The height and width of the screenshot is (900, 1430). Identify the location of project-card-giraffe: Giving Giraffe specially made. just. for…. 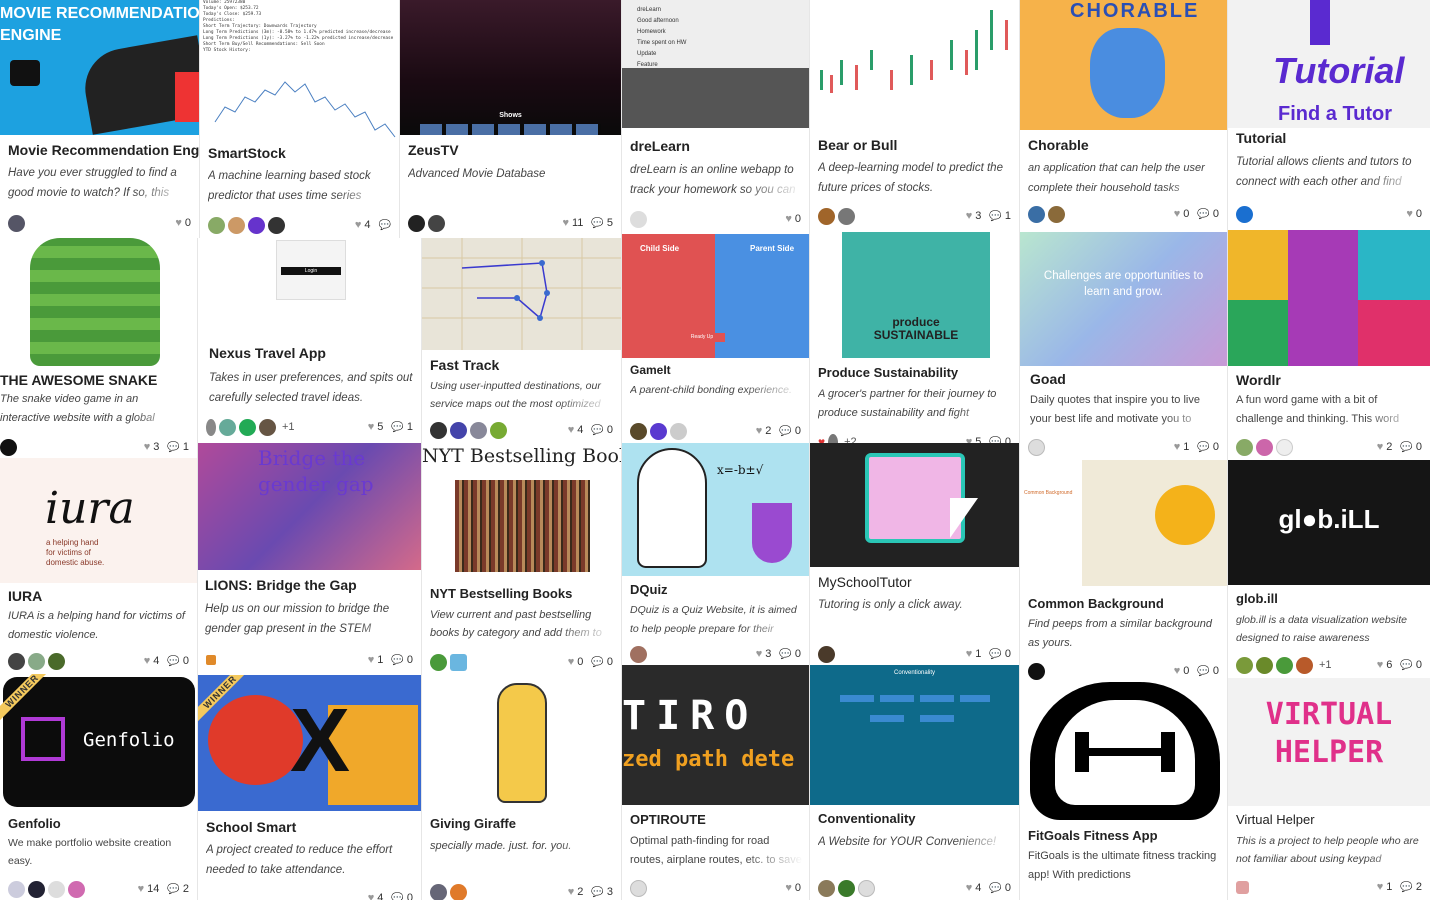
(522, 787).